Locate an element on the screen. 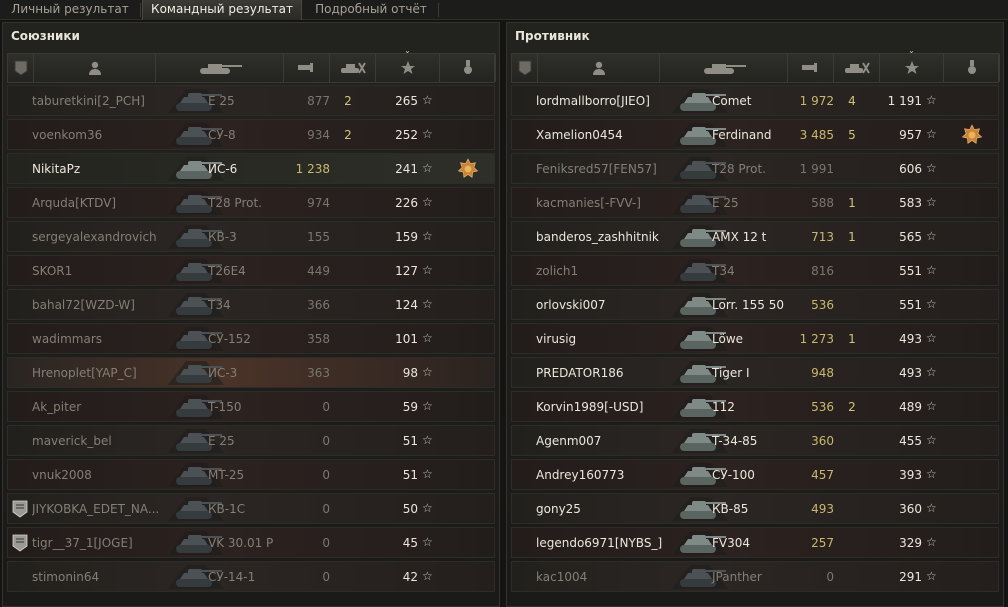 This screenshot has width=1008, height=607. player-row: Hrenoplet[YAP_C] ИС-3 363 98 ☆ is located at coordinates (251, 372).